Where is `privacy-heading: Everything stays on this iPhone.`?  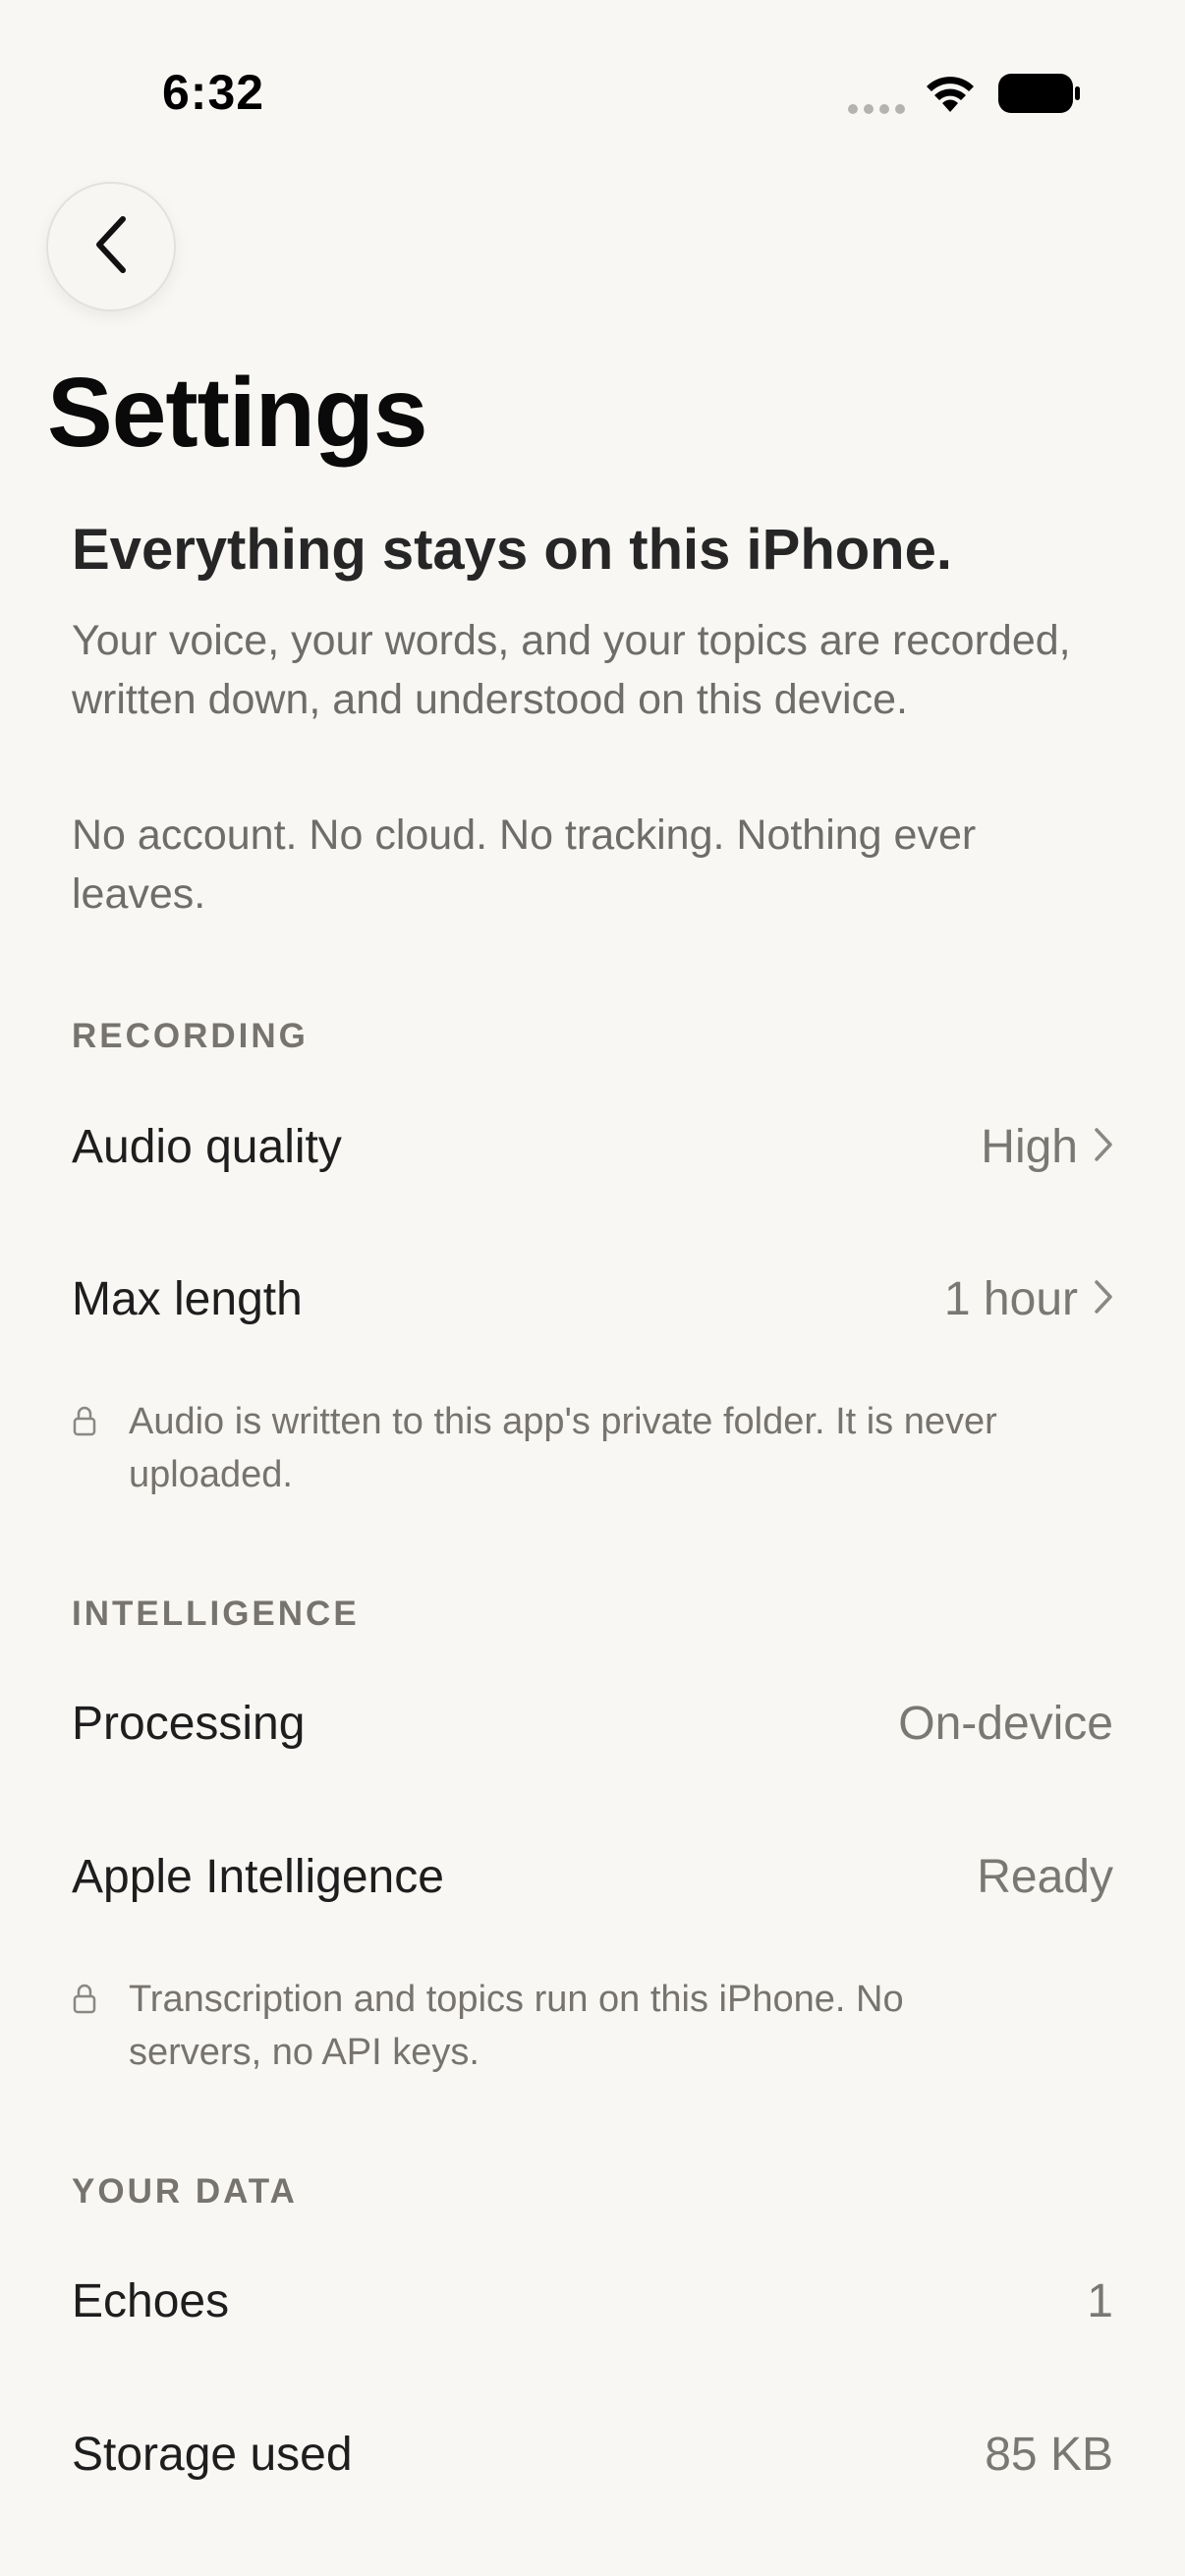
privacy-heading: Everything stays on this iPhone. is located at coordinates (512, 550).